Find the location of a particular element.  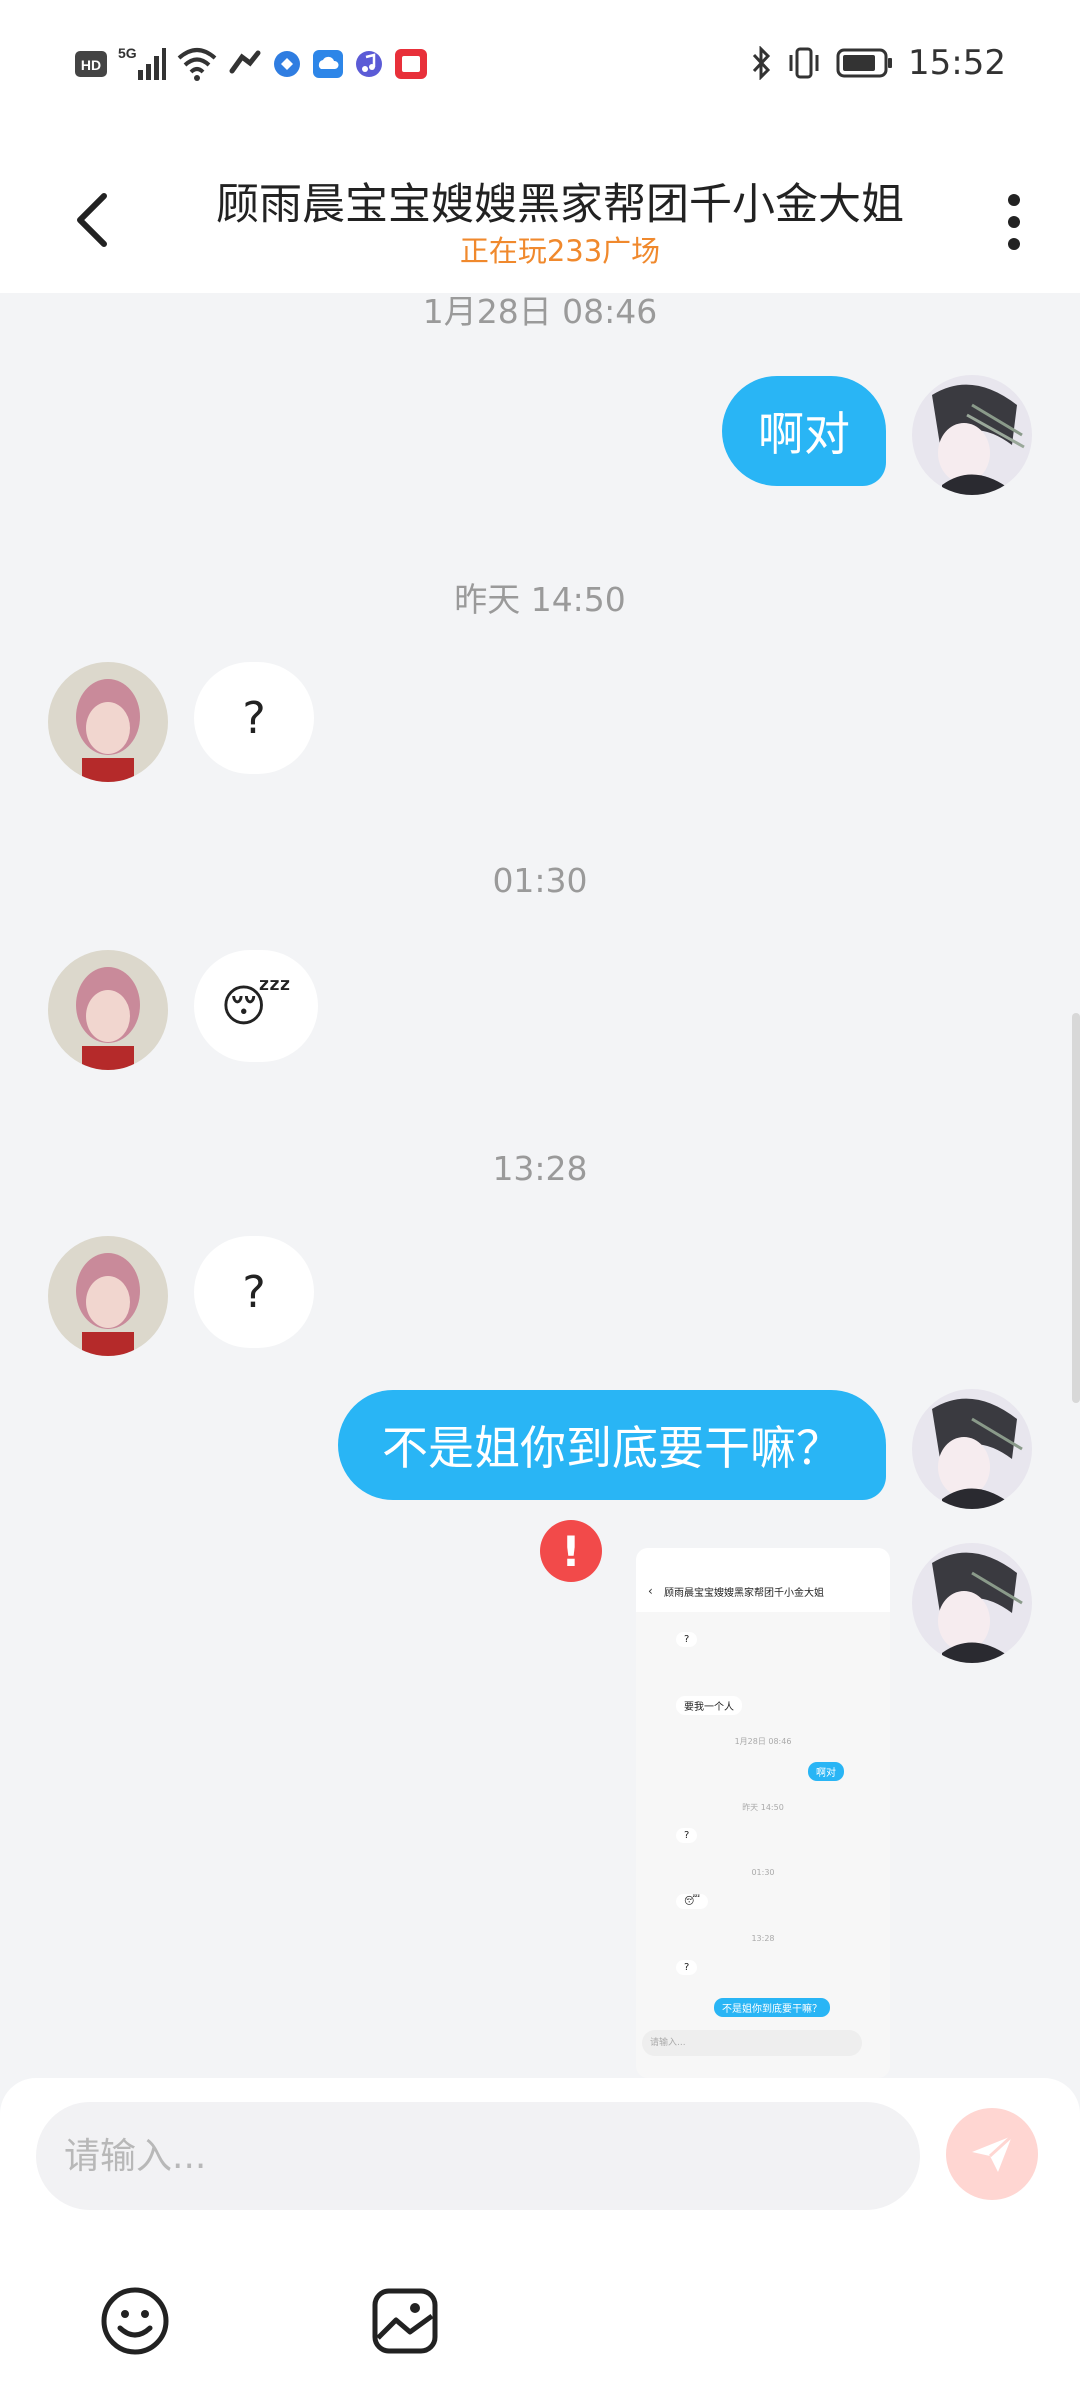

emoji-icon is located at coordinates (135, 2321).